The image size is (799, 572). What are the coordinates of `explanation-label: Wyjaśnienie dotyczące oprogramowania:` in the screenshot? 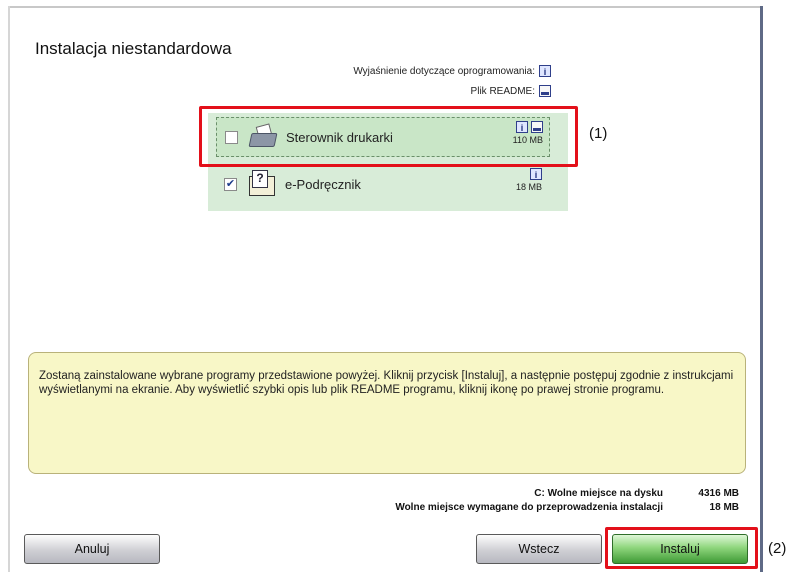 It's located at (444, 71).